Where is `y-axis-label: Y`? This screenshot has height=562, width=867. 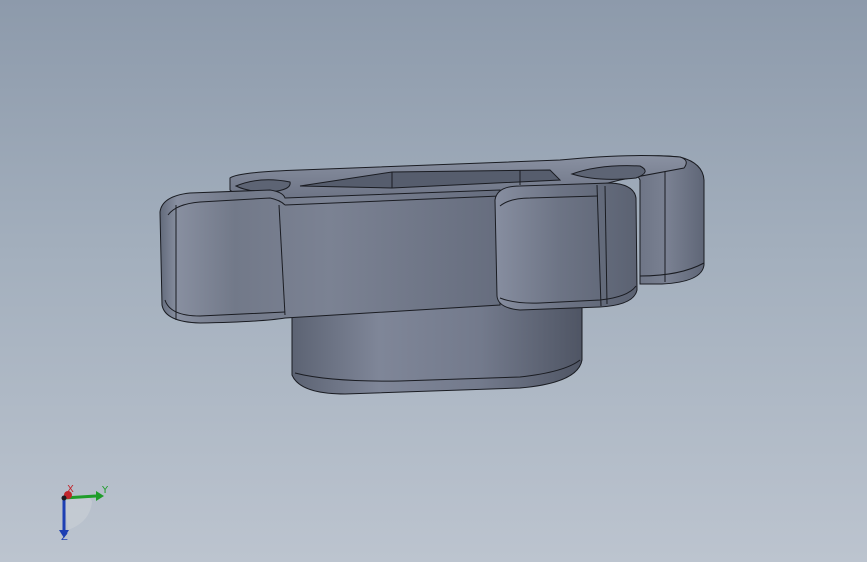
y-axis-label: Y is located at coordinates (105, 490).